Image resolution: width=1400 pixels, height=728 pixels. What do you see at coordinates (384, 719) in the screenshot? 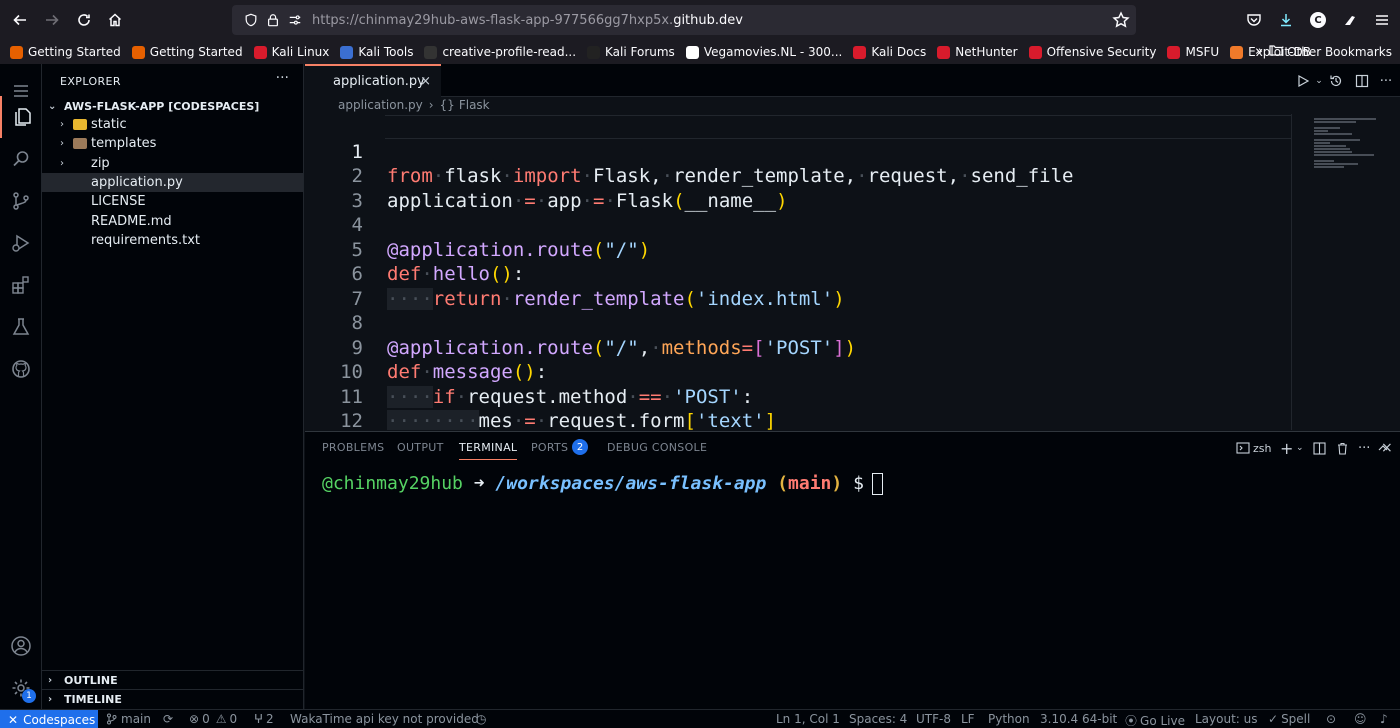
I see `wakatime-status: WakaTime api key not provided` at bounding box center [384, 719].